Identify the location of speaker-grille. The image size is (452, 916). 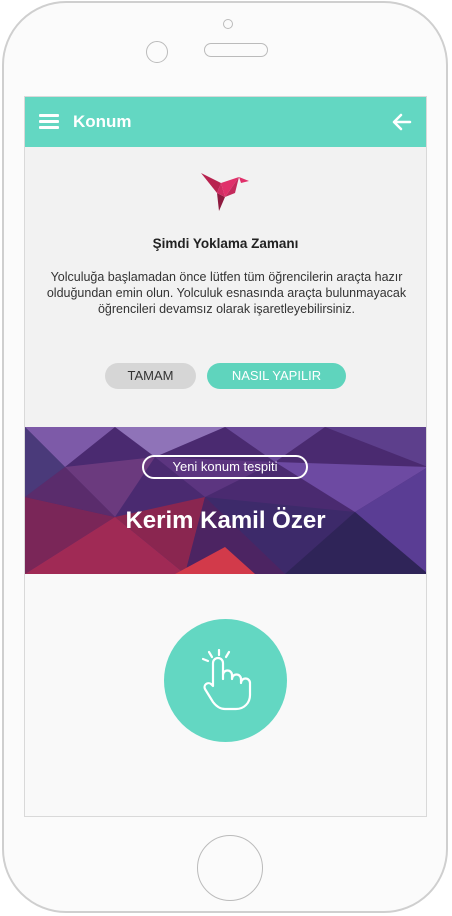
(236, 50).